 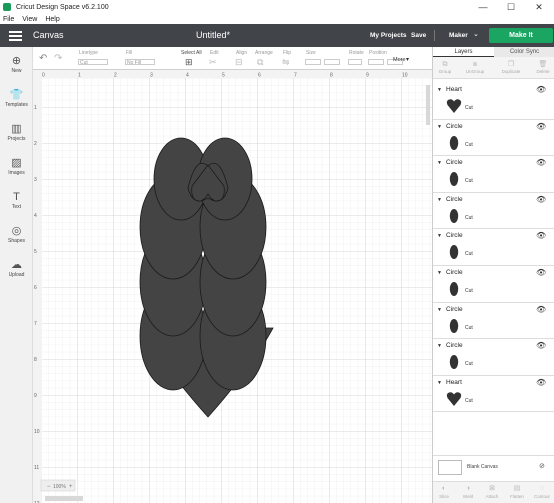 What do you see at coordinates (388, 35) in the screenshot?
I see `my-projects-button: My Projects` at bounding box center [388, 35].